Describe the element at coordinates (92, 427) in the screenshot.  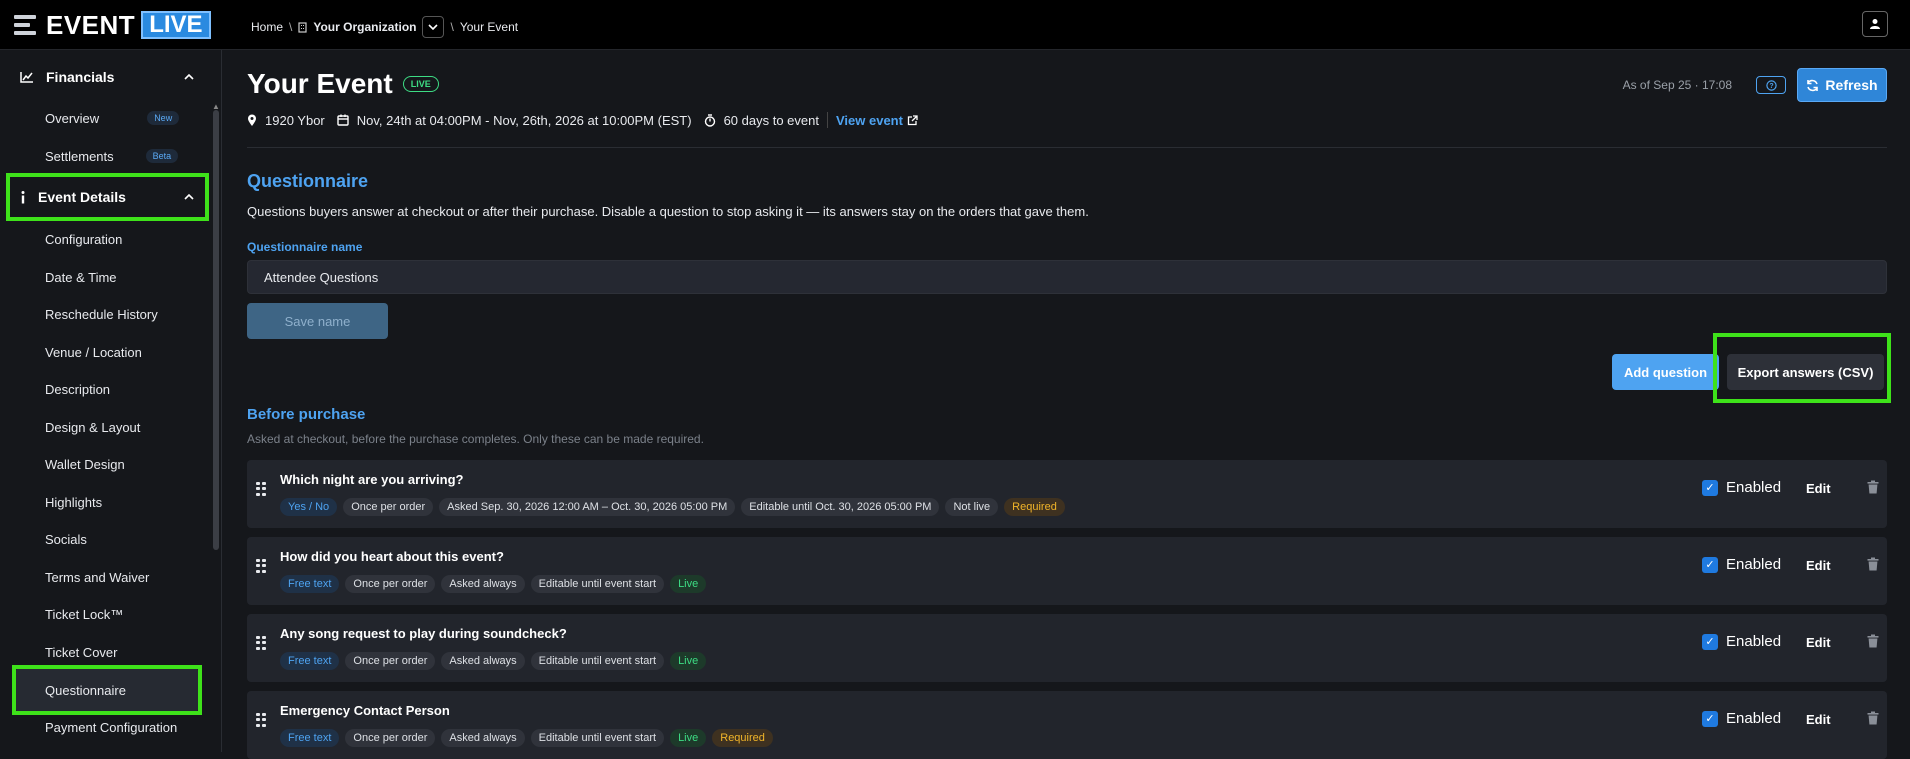
I see `sidebar-item-design-layout: Design & Layout` at that location.